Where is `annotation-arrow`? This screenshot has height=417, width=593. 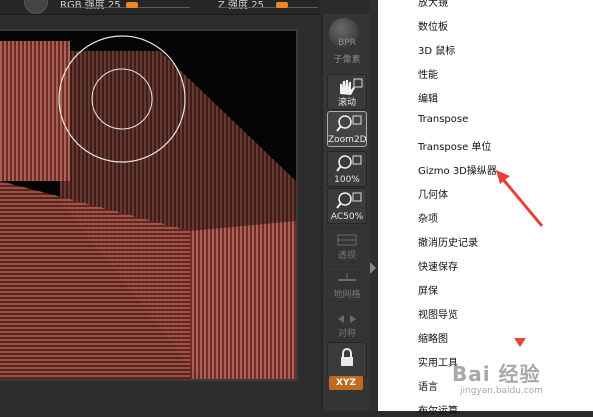
annotation-arrow is located at coordinates (520, 198).